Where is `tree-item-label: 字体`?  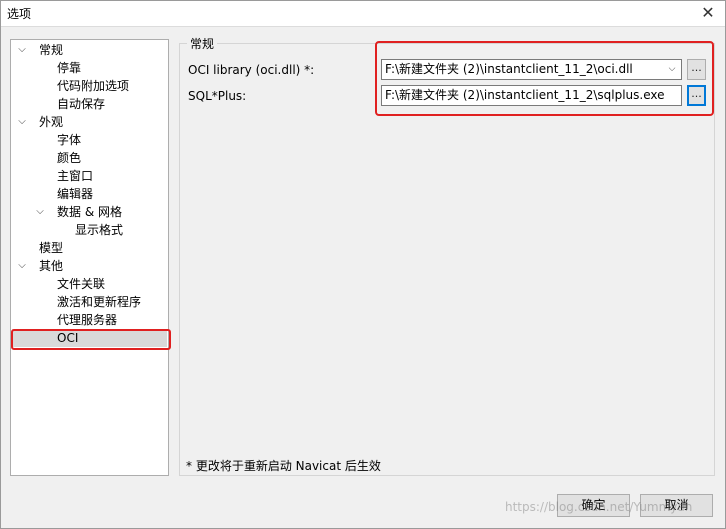 tree-item-label: 字体 is located at coordinates (69, 140).